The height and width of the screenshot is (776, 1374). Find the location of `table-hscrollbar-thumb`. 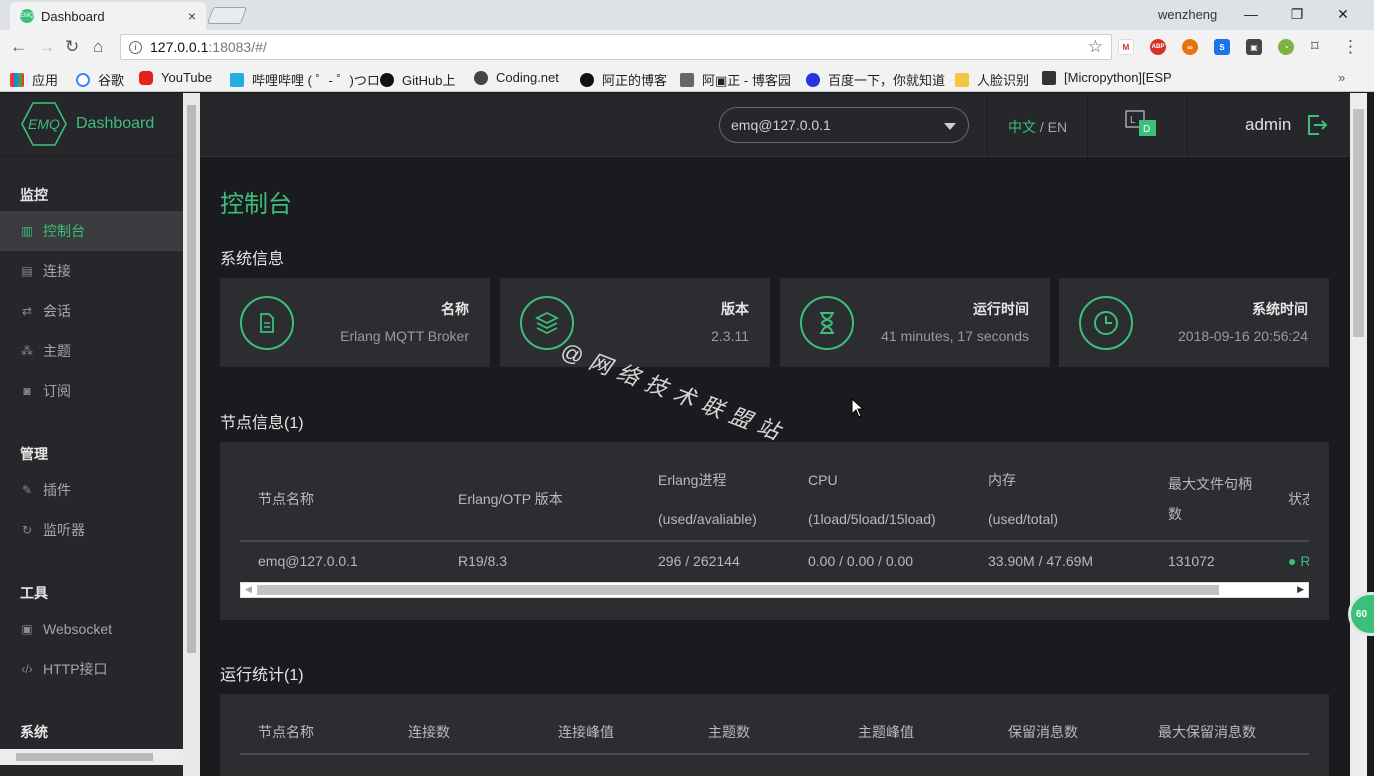

table-hscrollbar-thumb is located at coordinates (738, 590).